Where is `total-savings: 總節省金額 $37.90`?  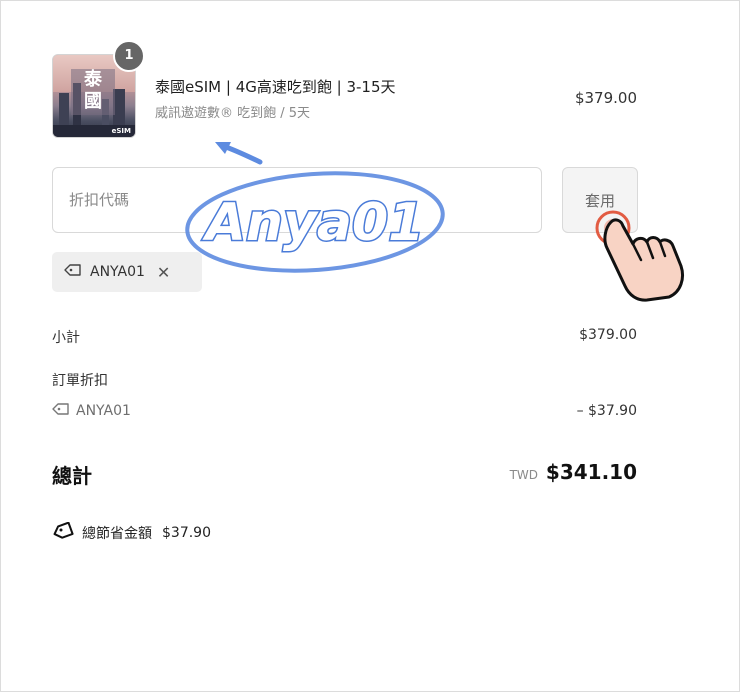
total-savings: 總節省金額 $37.90 is located at coordinates (131, 532).